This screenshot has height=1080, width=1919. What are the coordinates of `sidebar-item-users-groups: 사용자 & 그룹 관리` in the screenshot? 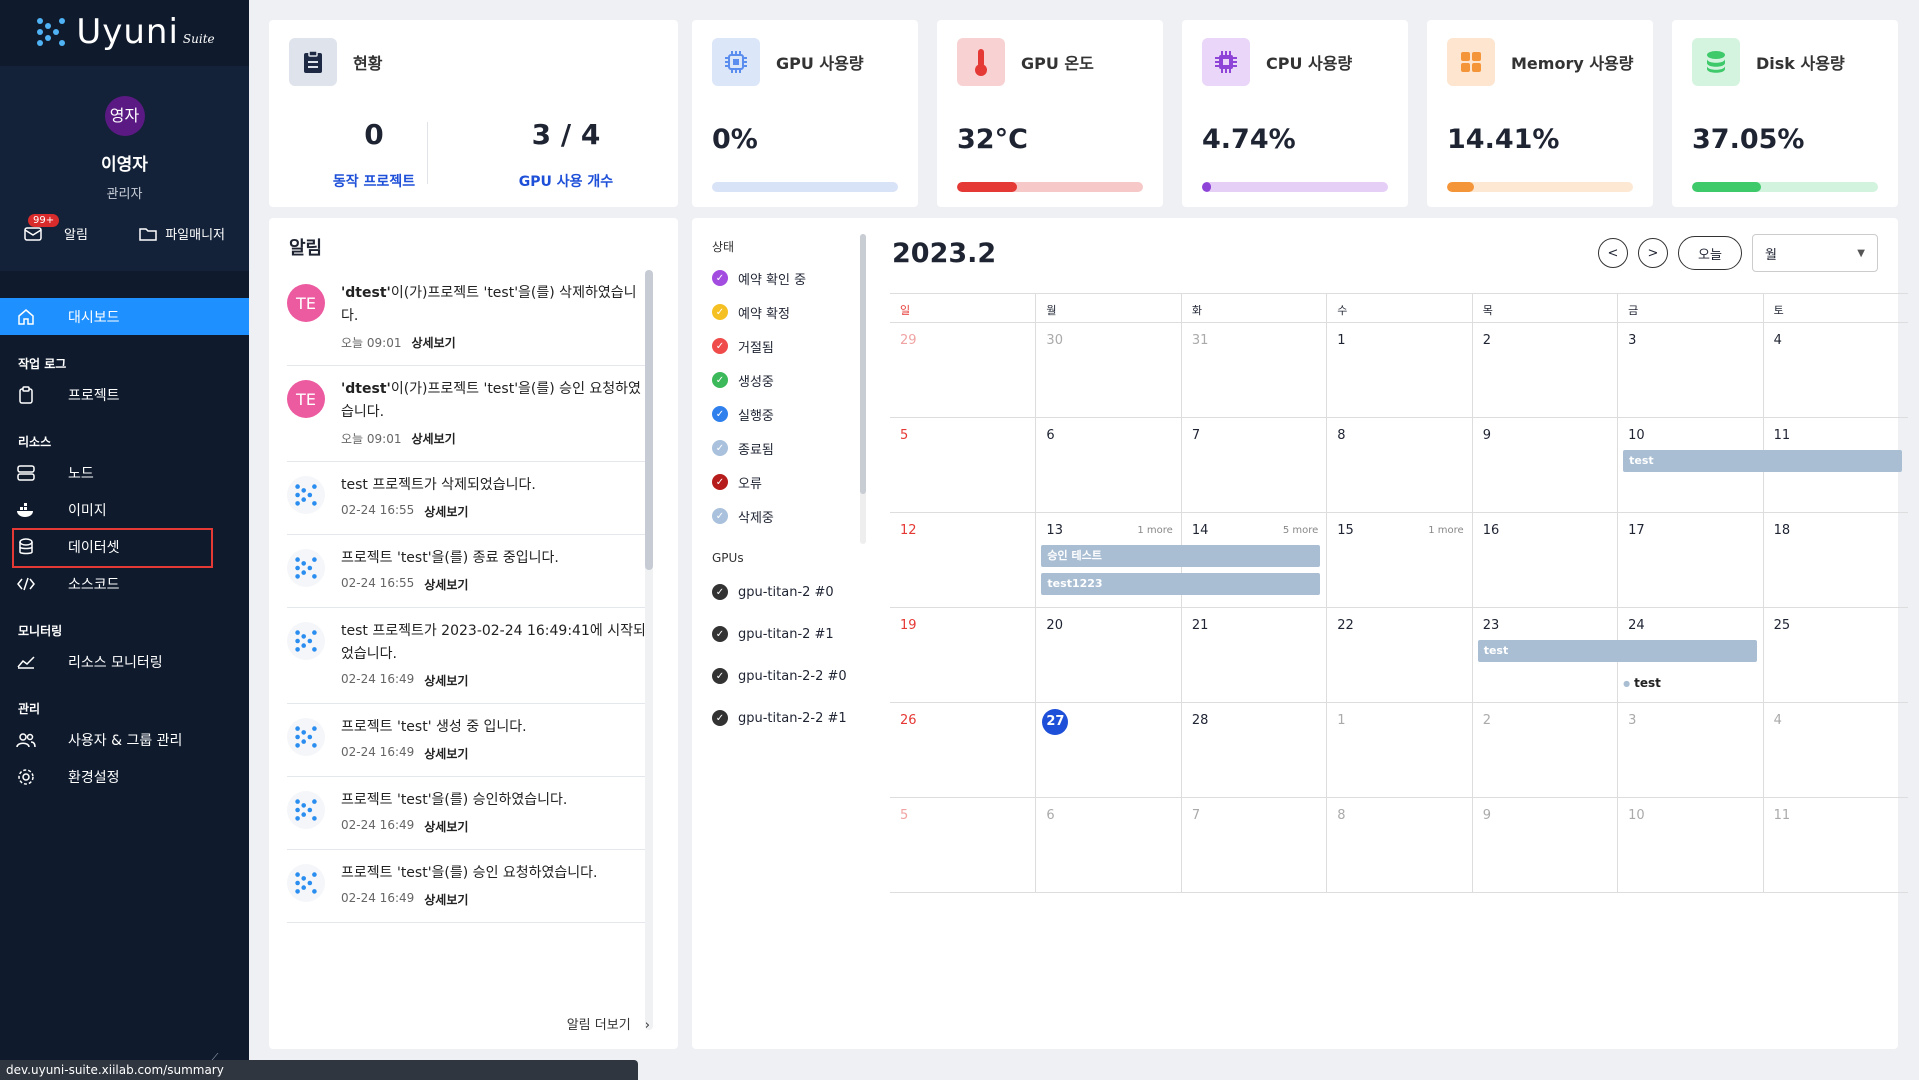 It's located at (124, 739).